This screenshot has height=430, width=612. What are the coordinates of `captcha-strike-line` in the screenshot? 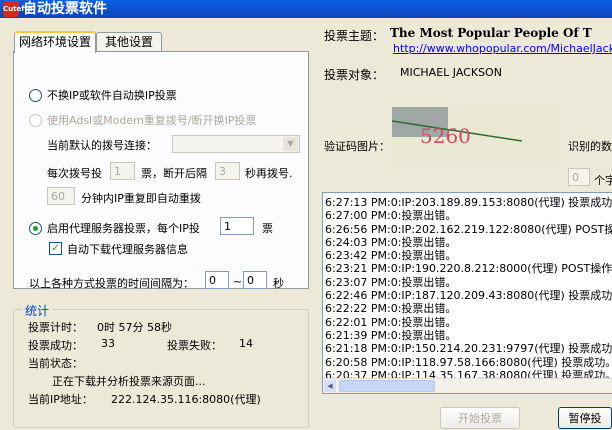 It's located at (457, 131).